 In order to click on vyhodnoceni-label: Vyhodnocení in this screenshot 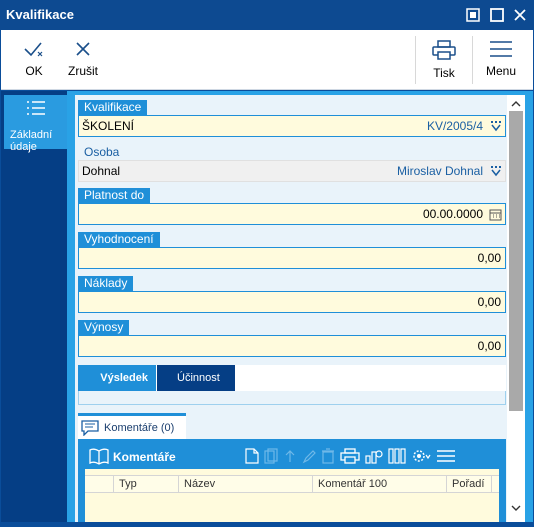, I will do `click(119, 239)`.